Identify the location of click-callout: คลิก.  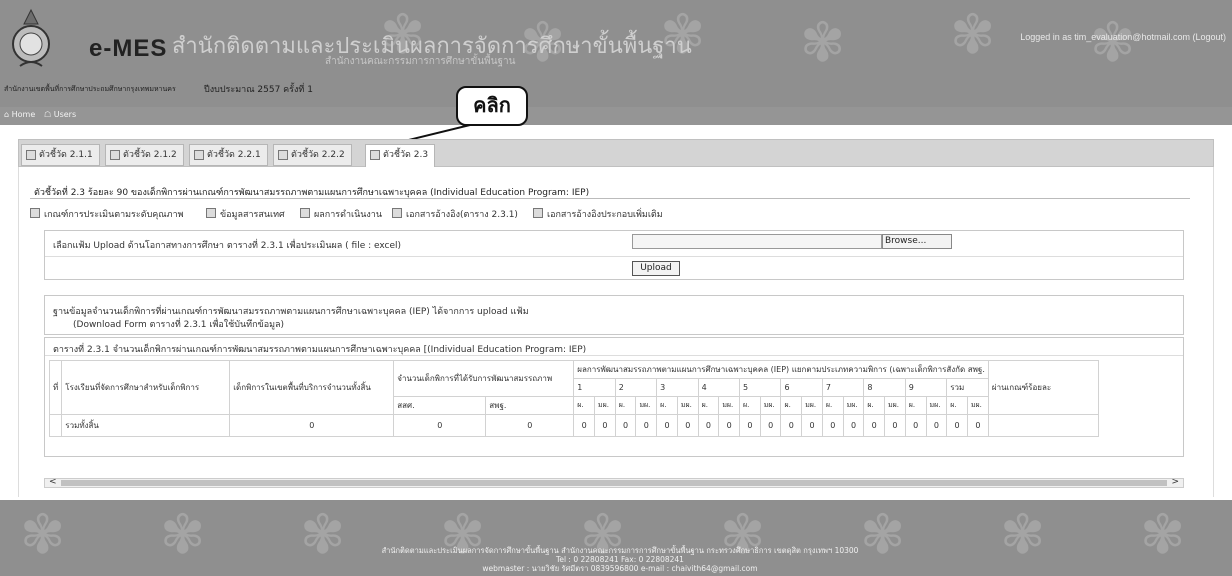
(492, 106).